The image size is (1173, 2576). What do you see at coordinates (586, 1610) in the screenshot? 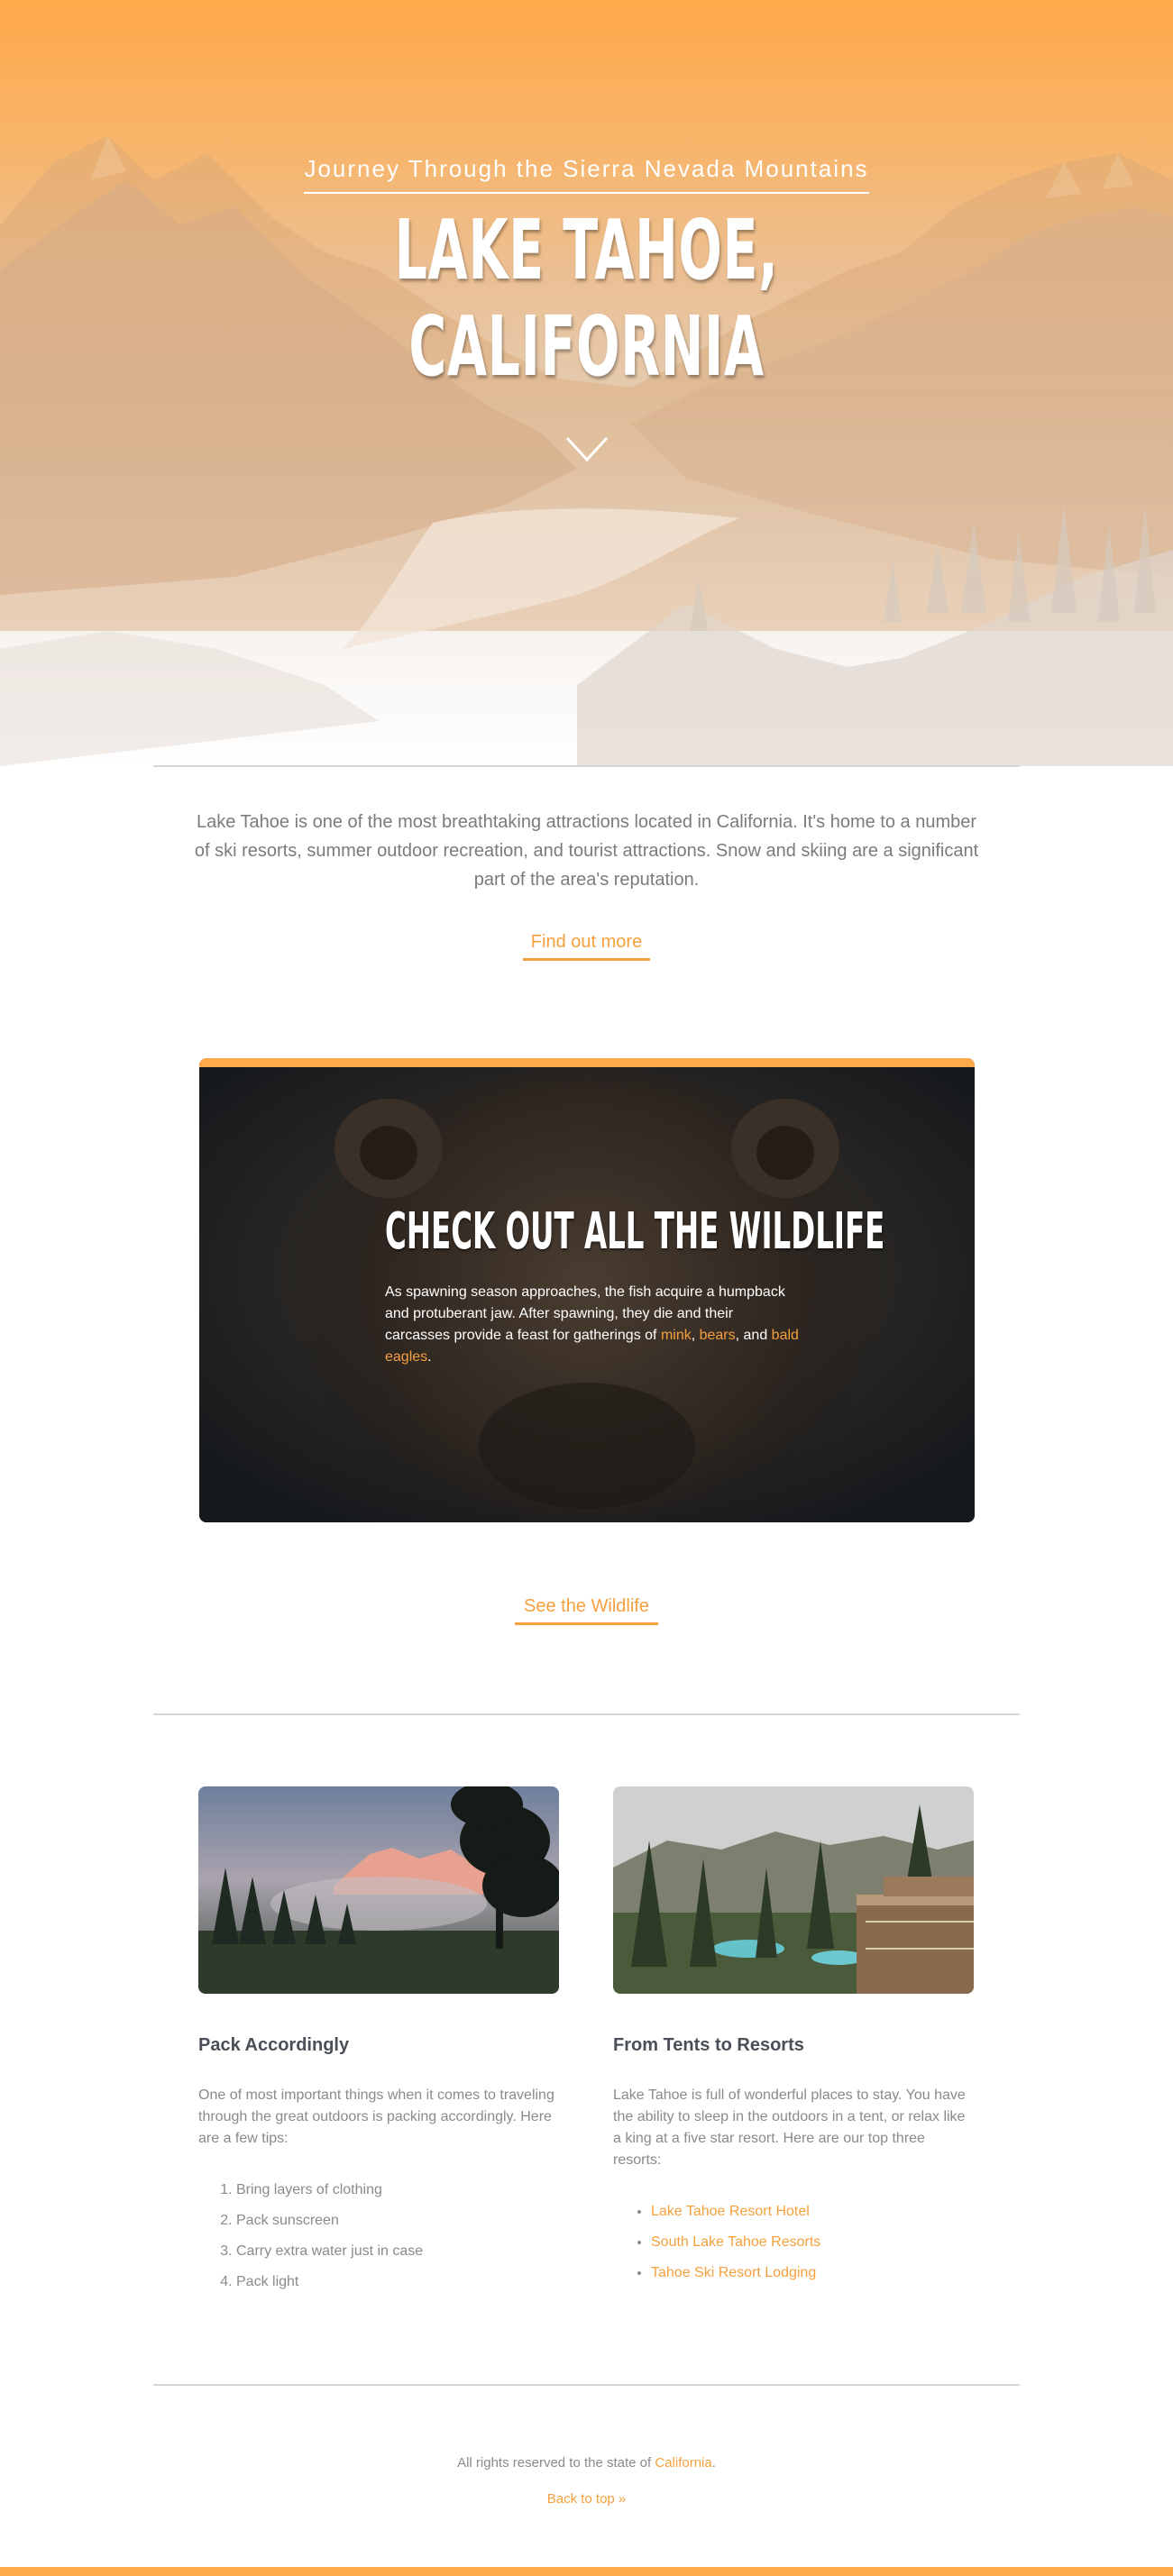
I see `see-wildlife-button: See the Wildlife` at bounding box center [586, 1610].